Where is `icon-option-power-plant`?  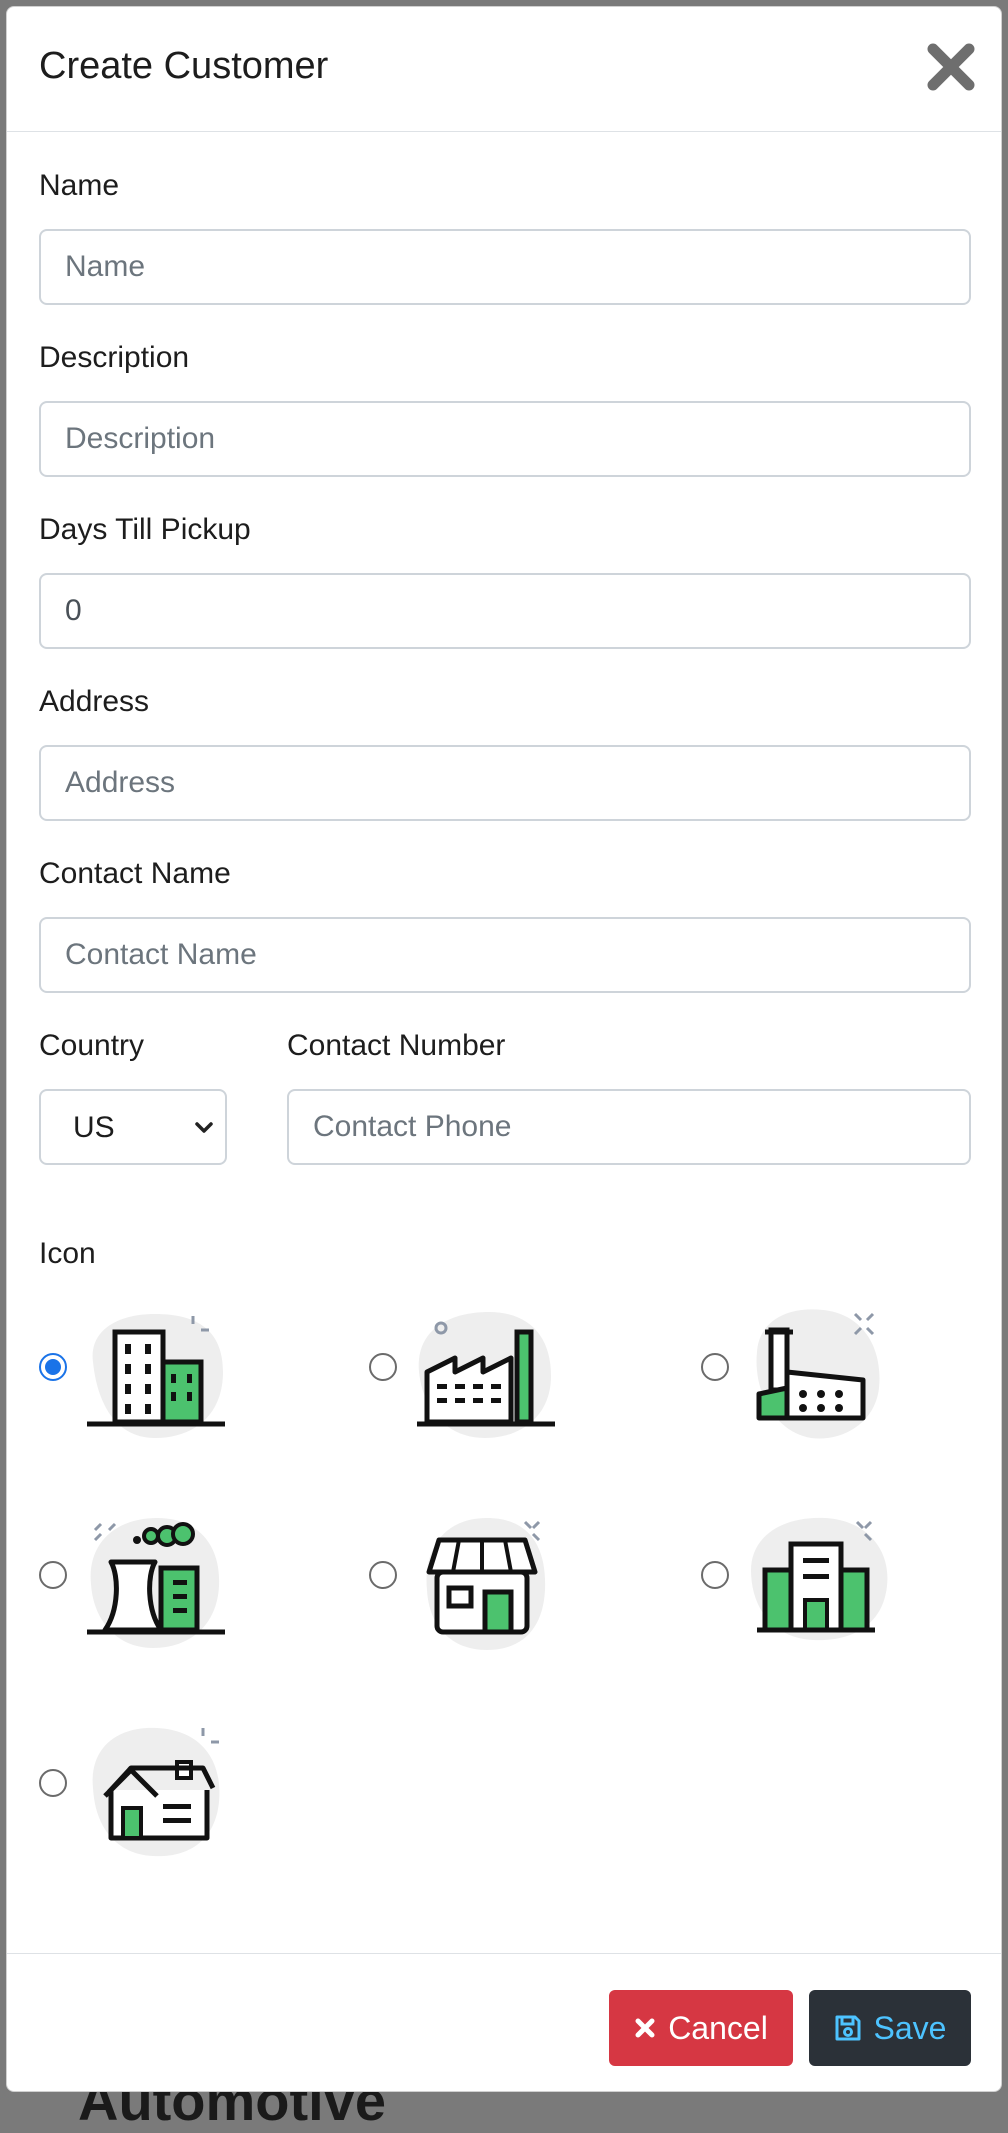 icon-option-power-plant is located at coordinates (155, 1580).